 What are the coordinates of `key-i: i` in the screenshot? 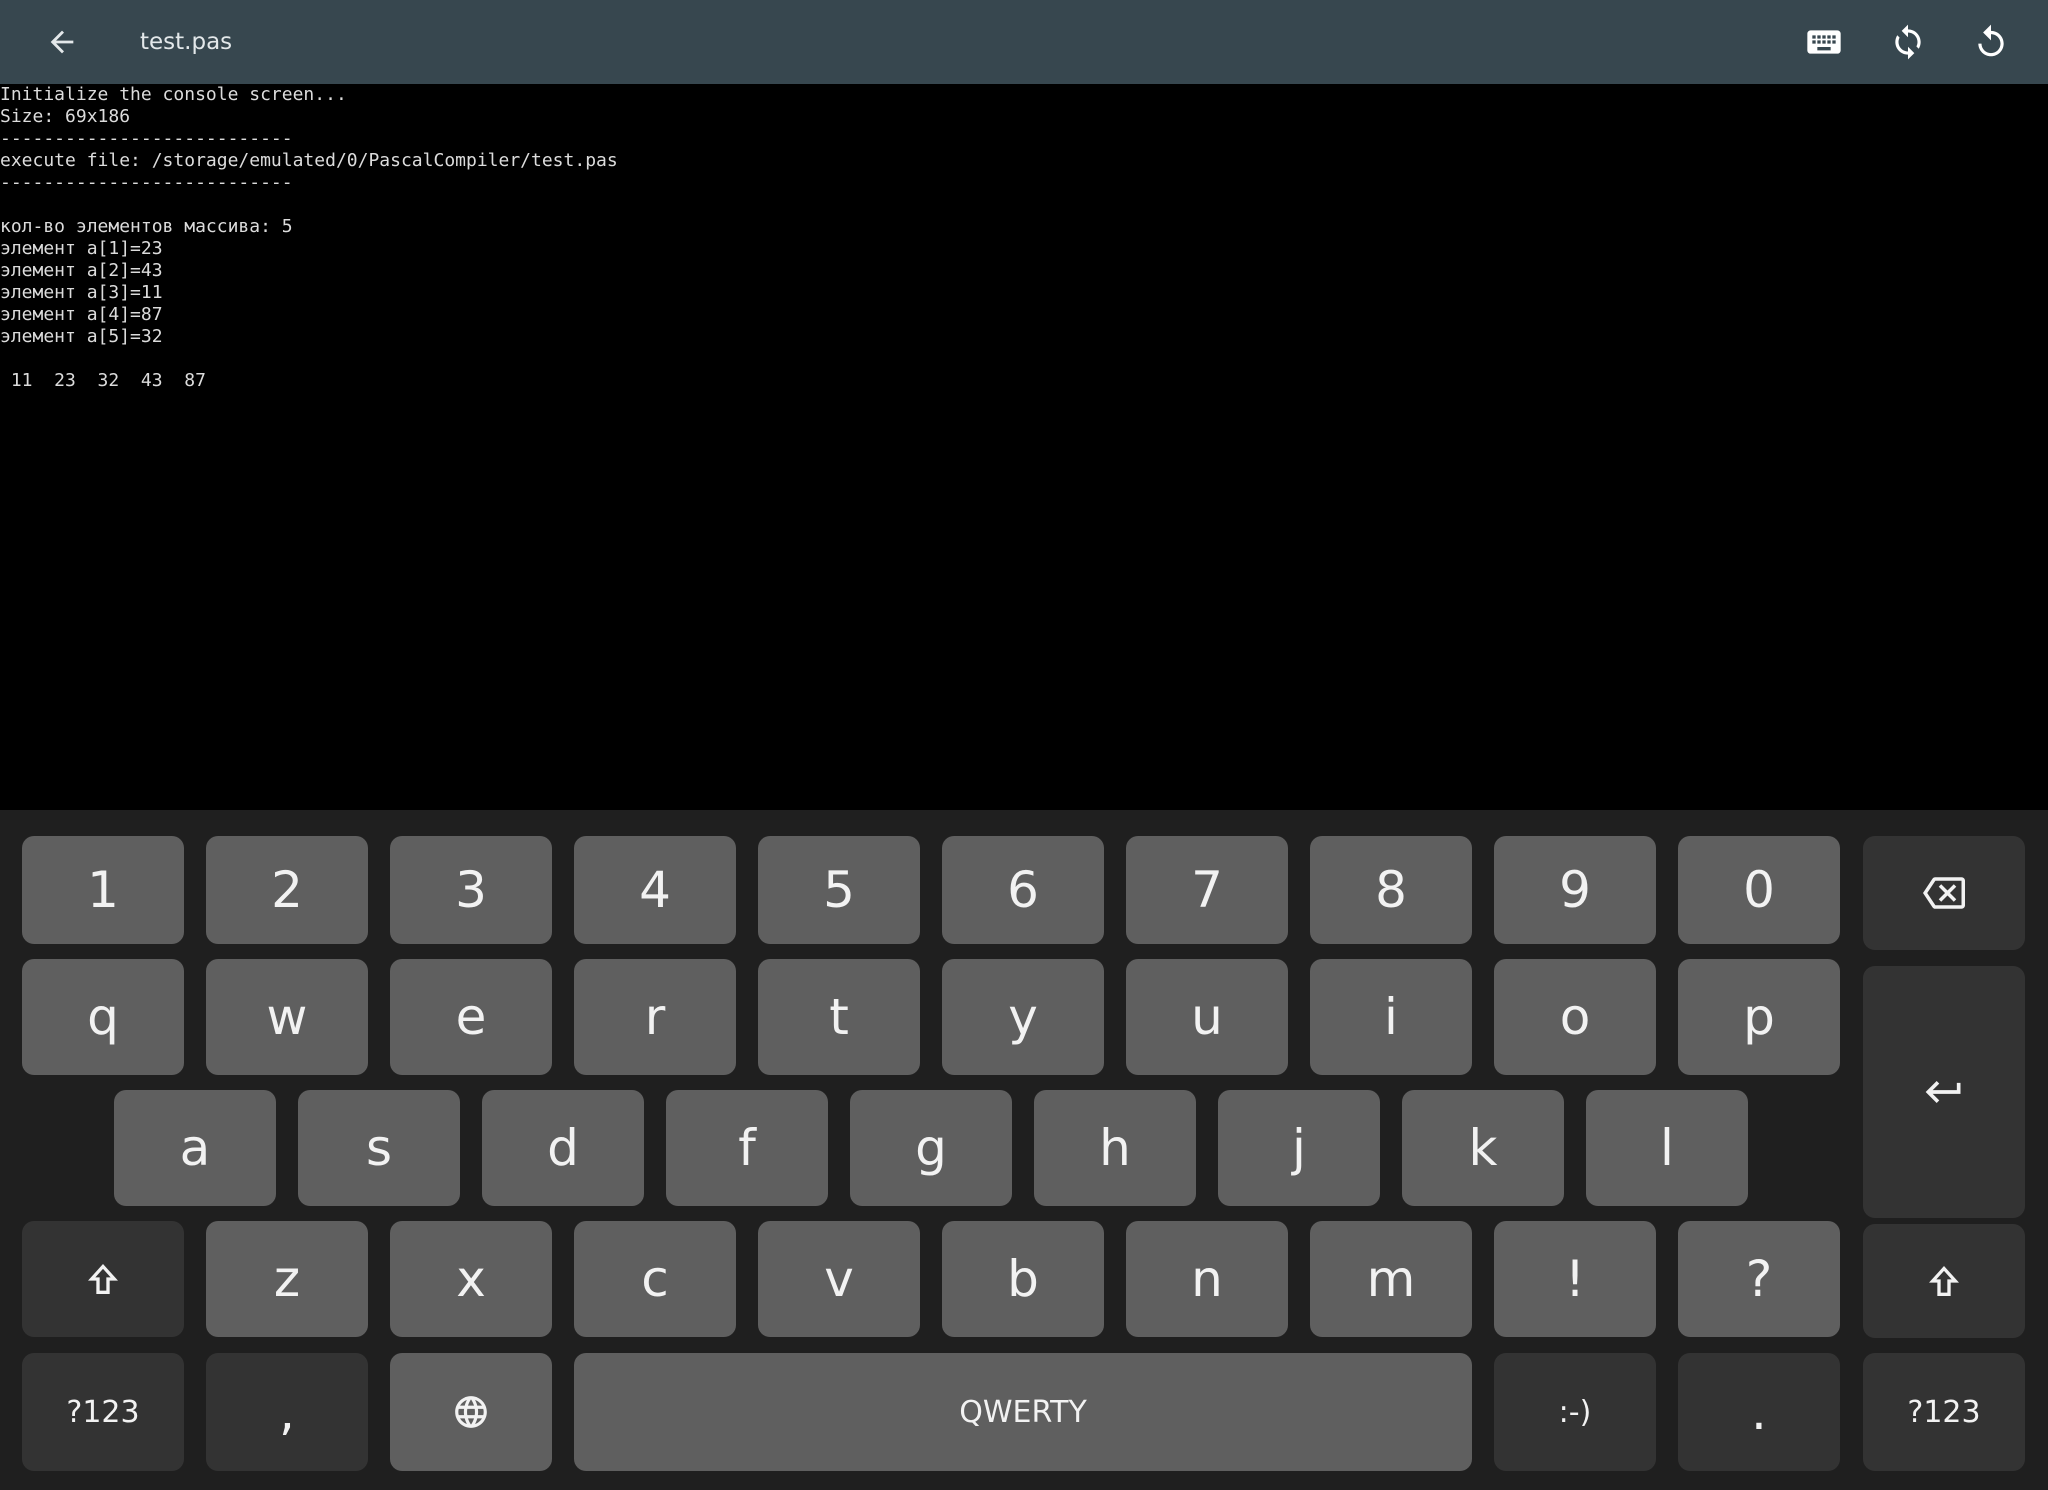 It's located at (1391, 1017).